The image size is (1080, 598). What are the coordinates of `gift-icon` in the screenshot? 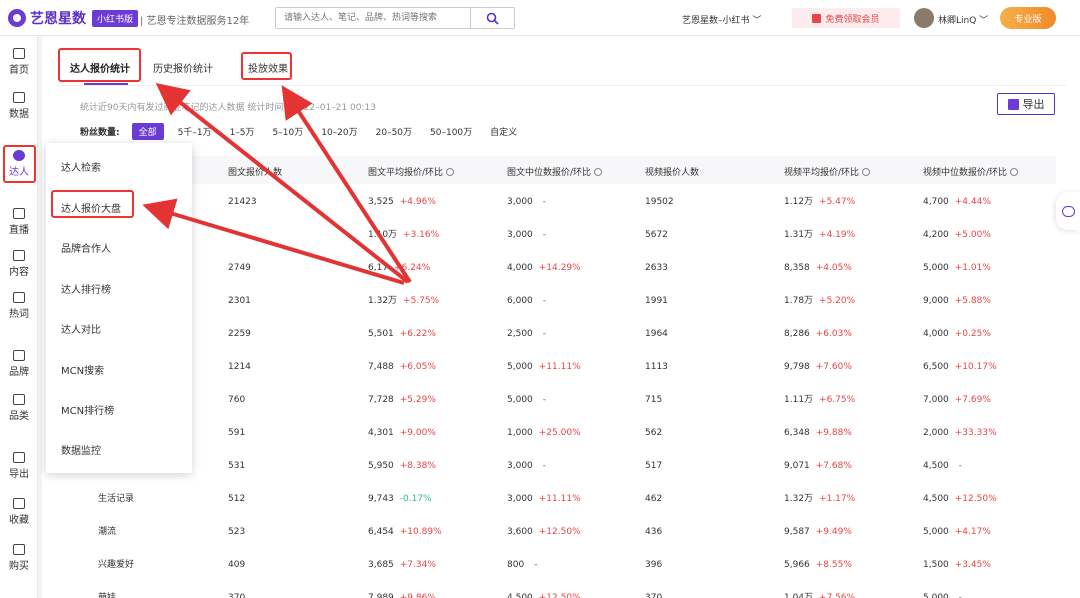 It's located at (816, 18).